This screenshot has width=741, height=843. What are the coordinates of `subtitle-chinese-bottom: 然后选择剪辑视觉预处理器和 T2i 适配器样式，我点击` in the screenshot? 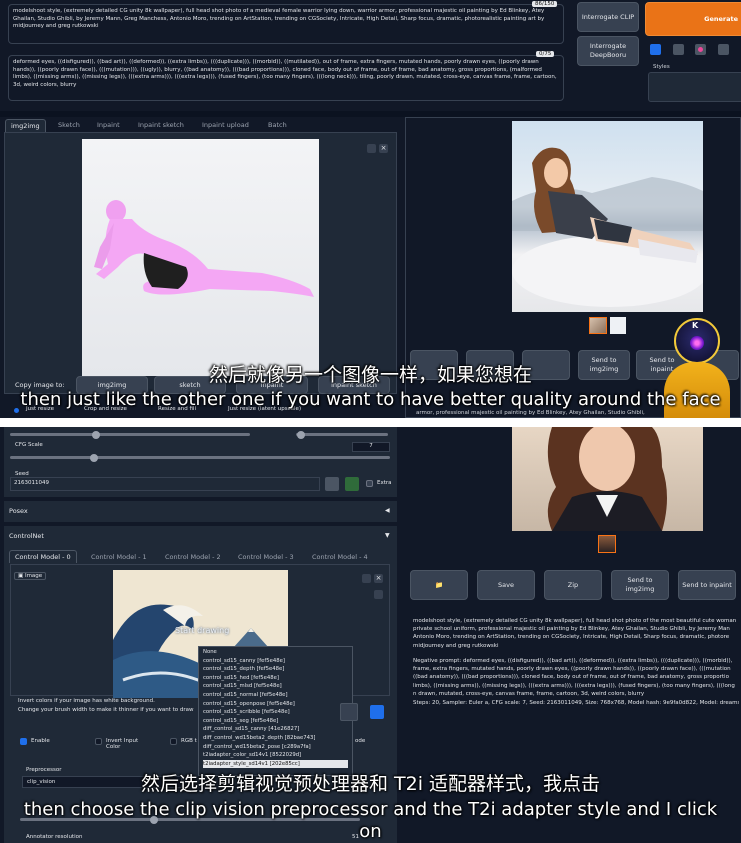 It's located at (370, 784).